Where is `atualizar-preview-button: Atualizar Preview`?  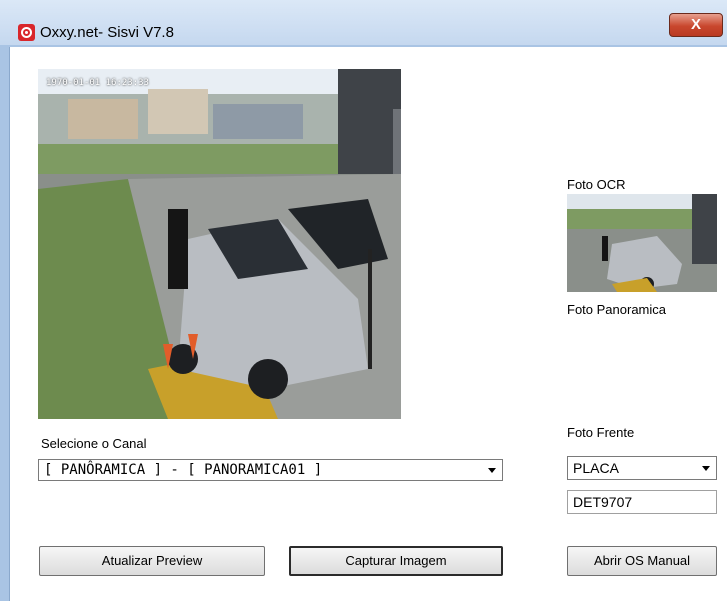 atualizar-preview-button: Atualizar Preview is located at coordinates (152, 561).